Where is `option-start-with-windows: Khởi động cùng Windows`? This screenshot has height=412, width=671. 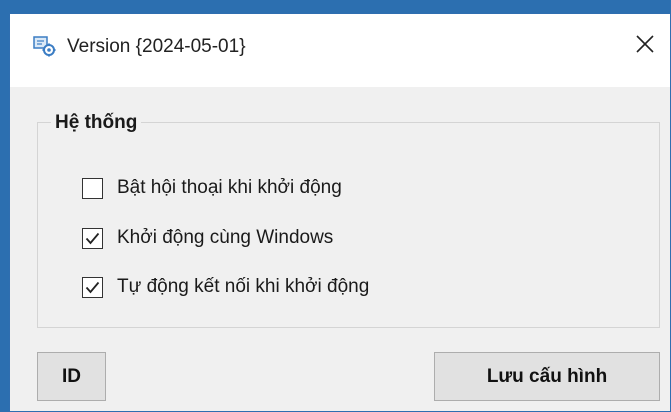
option-start-with-windows: Khởi động cùng Windows is located at coordinates (207, 238).